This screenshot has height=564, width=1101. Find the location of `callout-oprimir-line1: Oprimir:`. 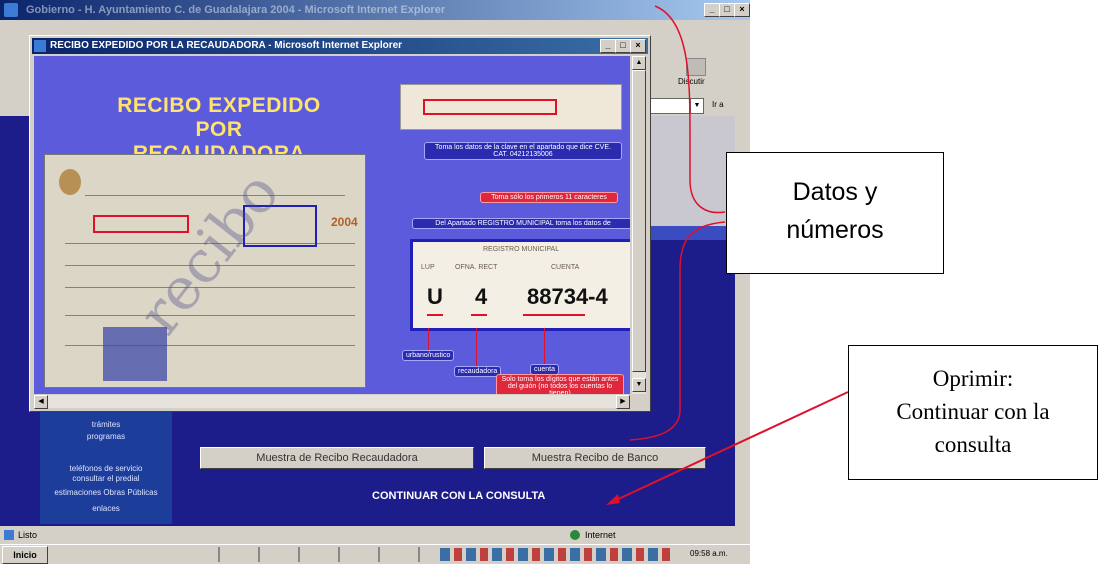

callout-oprimir-line1: Oprimir: is located at coordinates (973, 378).